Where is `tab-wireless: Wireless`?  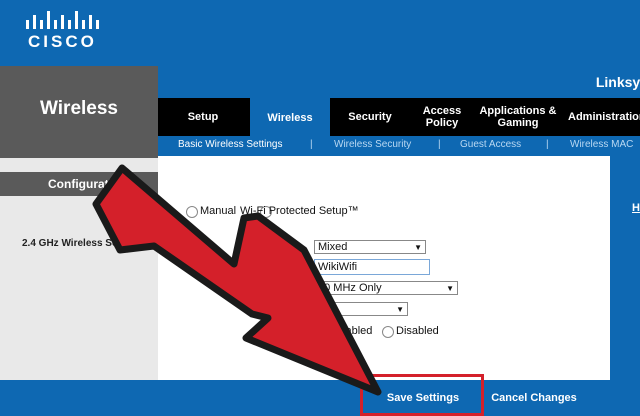 tab-wireless: Wireless is located at coordinates (290, 118).